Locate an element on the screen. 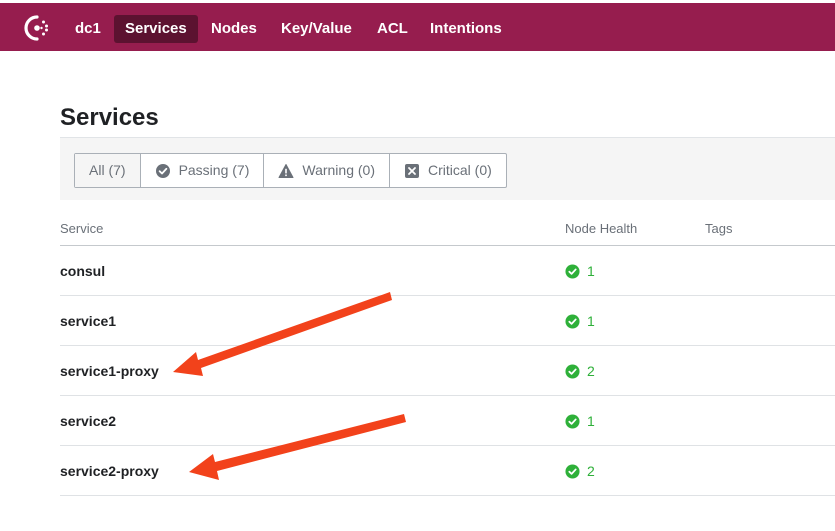 The height and width of the screenshot is (531, 835). filter-all: All (7) is located at coordinates (108, 170).